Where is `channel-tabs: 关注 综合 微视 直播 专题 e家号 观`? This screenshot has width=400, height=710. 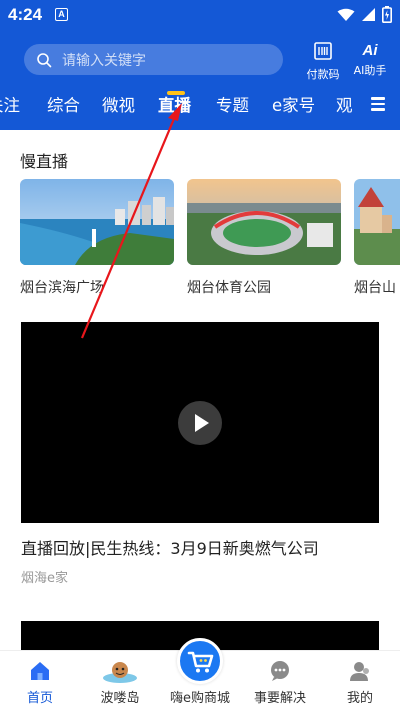 channel-tabs: 关注 综合 微视 直播 专题 e家号 观 is located at coordinates (184, 109).